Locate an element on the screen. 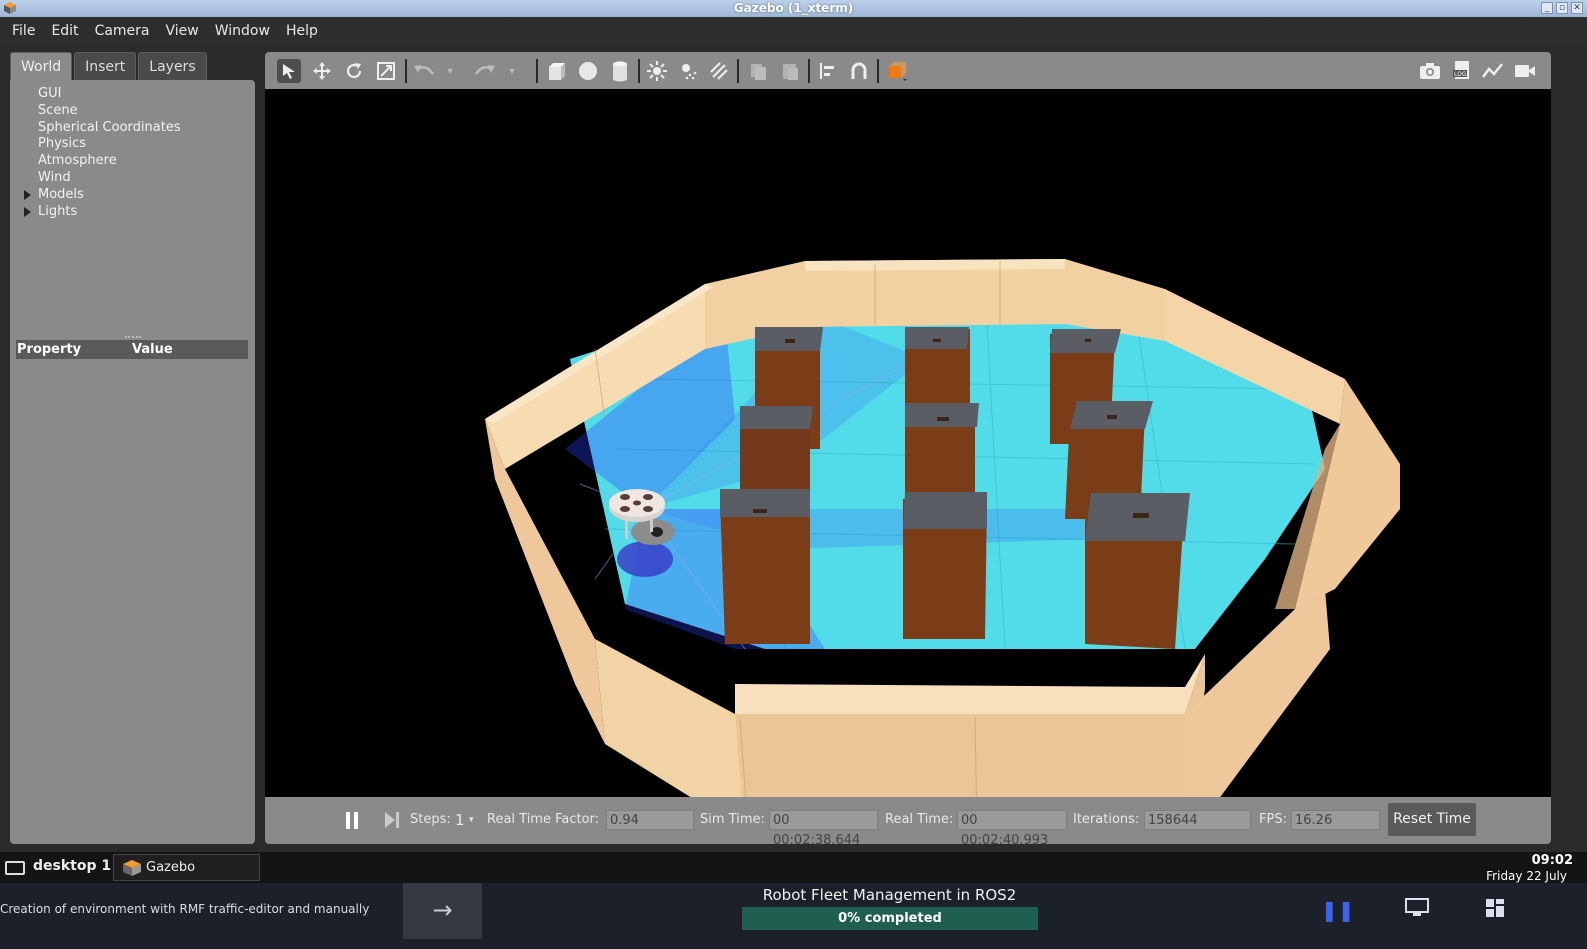 The image size is (1587, 949). left-panel-tabs: World Insert Layers is located at coordinates (108, 66).